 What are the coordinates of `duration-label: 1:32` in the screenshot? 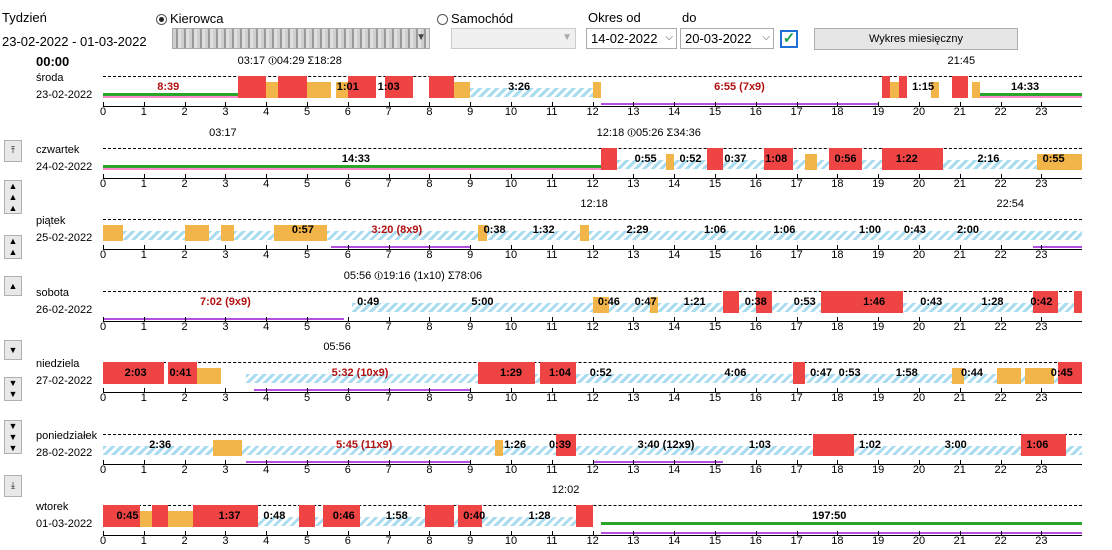 It's located at (543, 230).